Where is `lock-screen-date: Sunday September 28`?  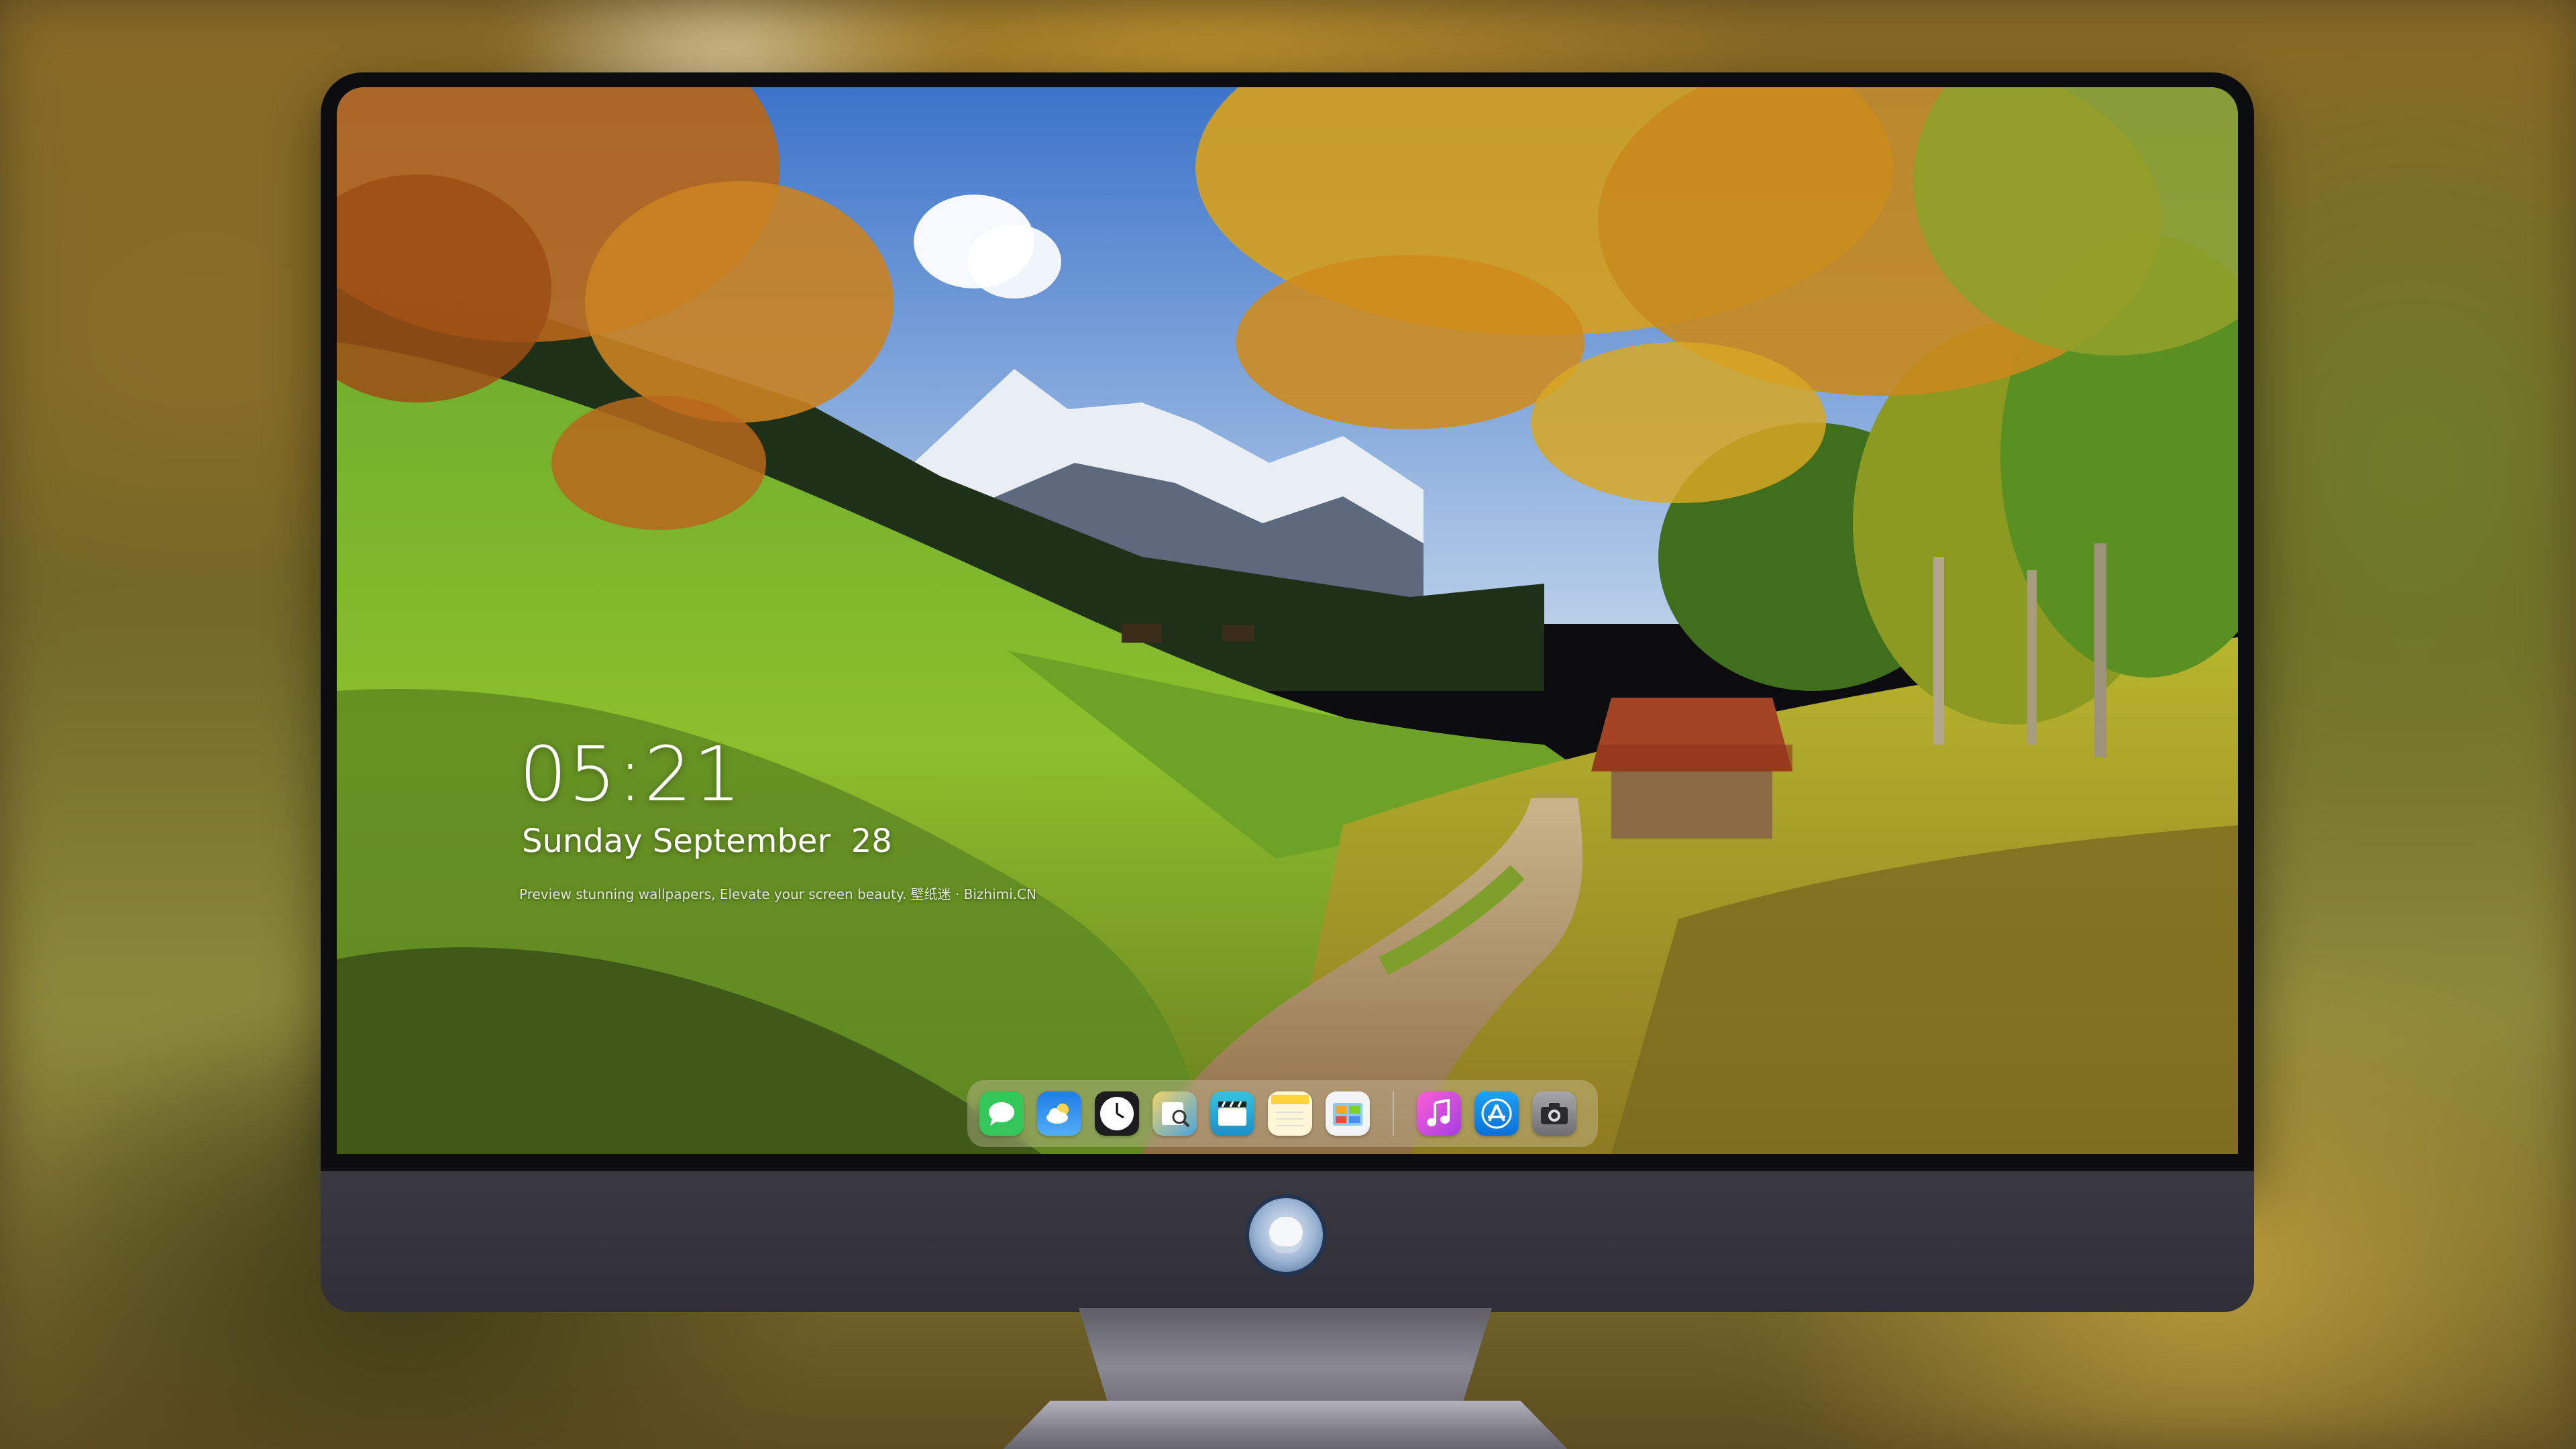 lock-screen-date: Sunday September 28 is located at coordinates (707, 841).